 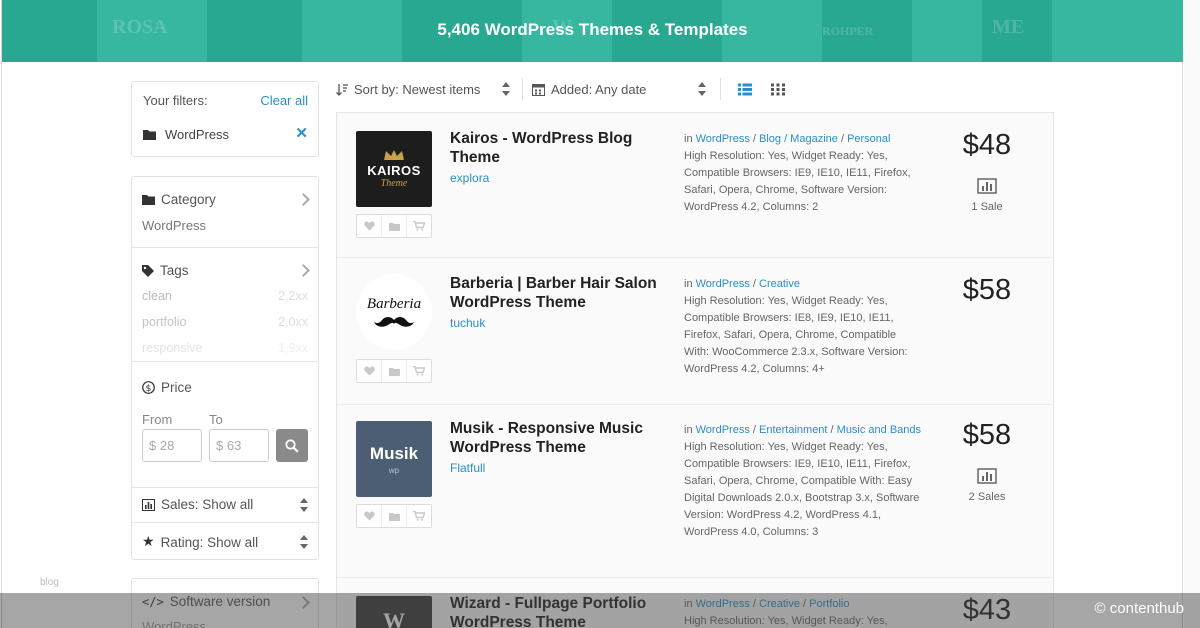 I want to click on dollar-circle-icon: $, so click(x=148, y=387).